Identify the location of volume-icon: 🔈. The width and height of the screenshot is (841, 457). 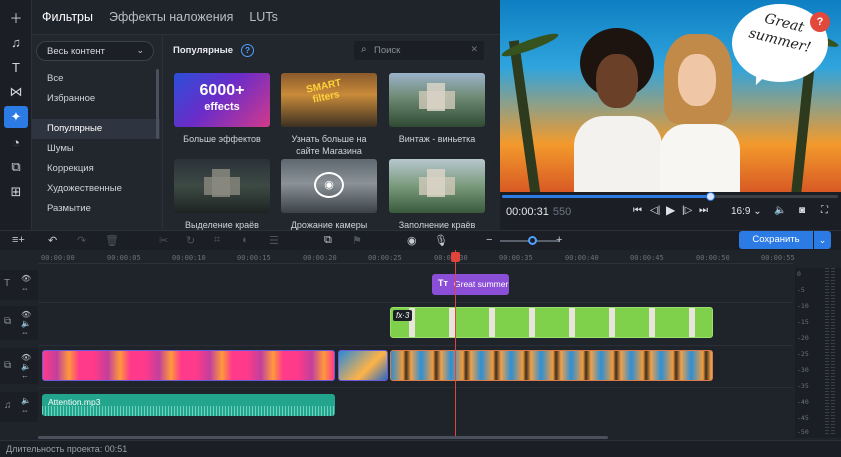
(780, 210).